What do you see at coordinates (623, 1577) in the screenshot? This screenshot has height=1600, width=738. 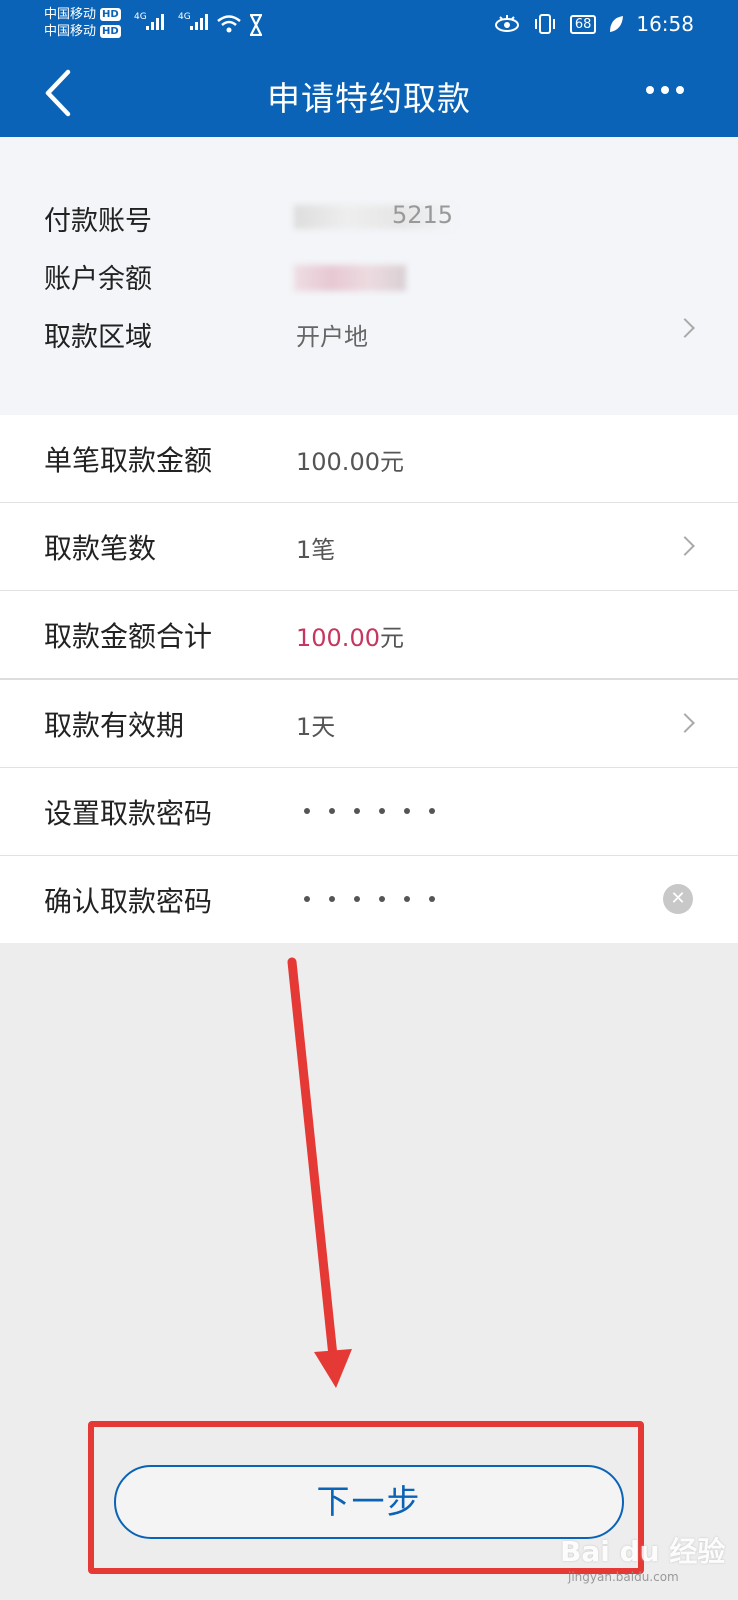 I see `watermark-url: jingyan.baidu.com` at bounding box center [623, 1577].